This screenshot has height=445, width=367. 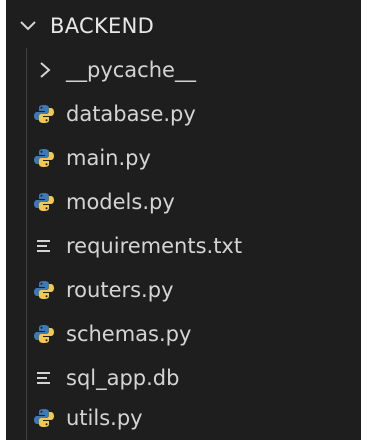 I want to click on file-label: sql_app.db, so click(x=123, y=378).